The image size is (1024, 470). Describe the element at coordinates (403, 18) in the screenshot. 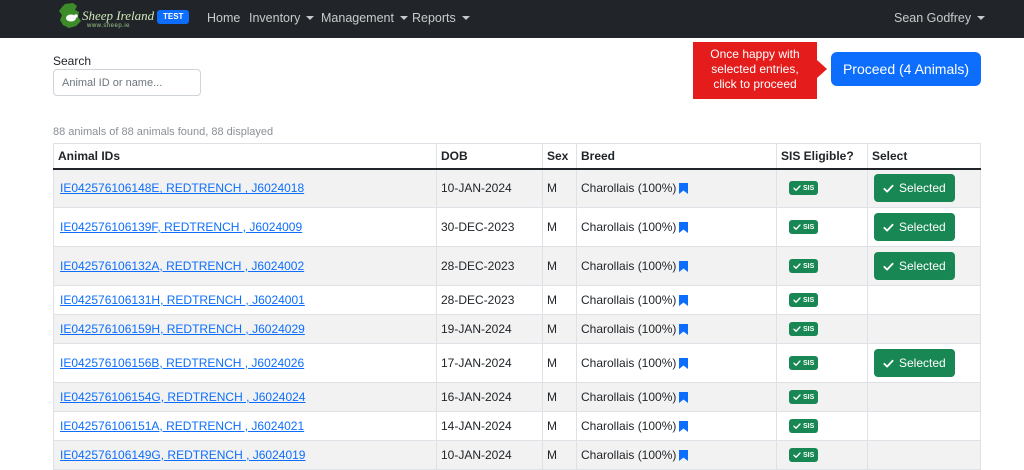

I see `caret-down-icon` at that location.